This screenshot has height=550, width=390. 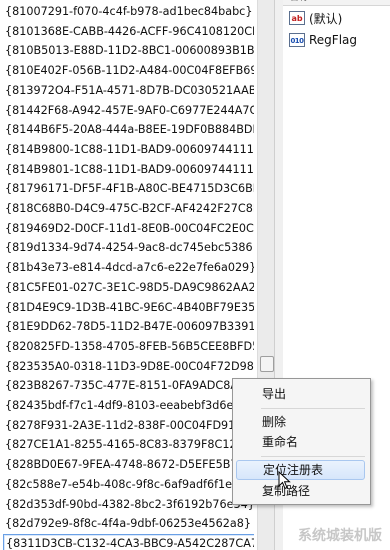 I want to click on tree-item: {813972O4-F51A-4571-8D7B-DC030521AABD}, so click(x=128, y=91).